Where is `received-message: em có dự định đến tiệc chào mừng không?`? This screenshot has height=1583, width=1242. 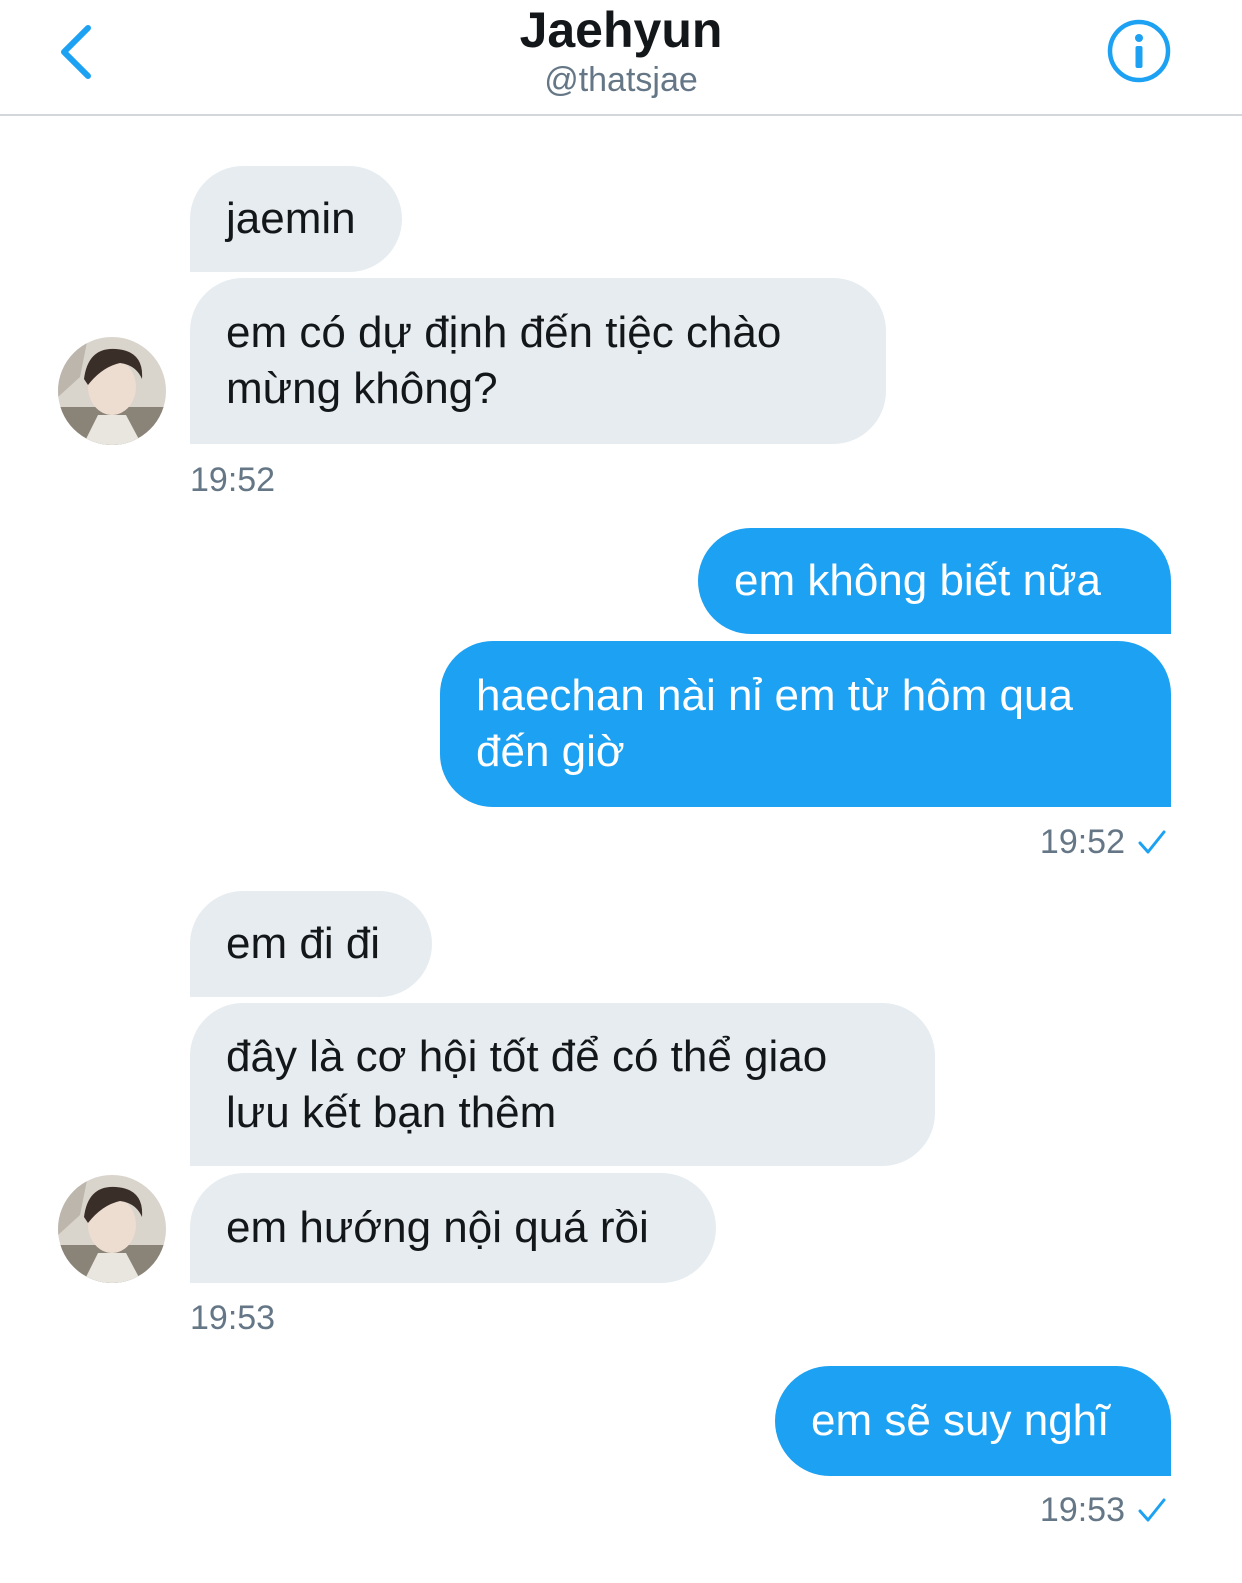 received-message: em có dự định đến tiệc chào mừng không? is located at coordinates (538, 361).